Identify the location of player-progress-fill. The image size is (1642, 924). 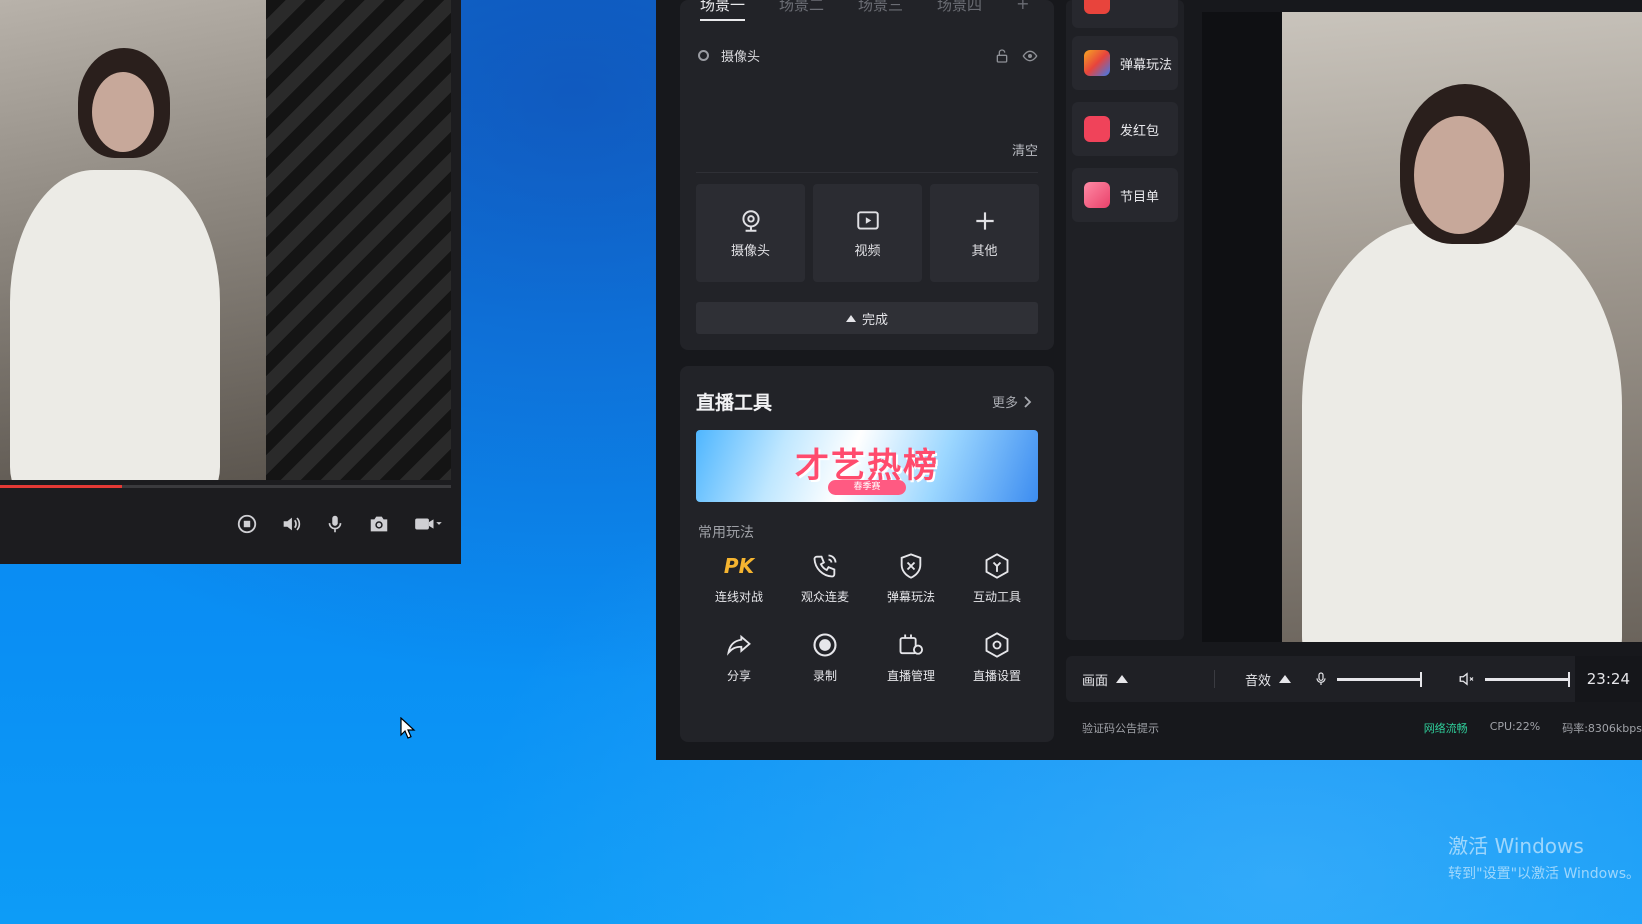
(61, 486).